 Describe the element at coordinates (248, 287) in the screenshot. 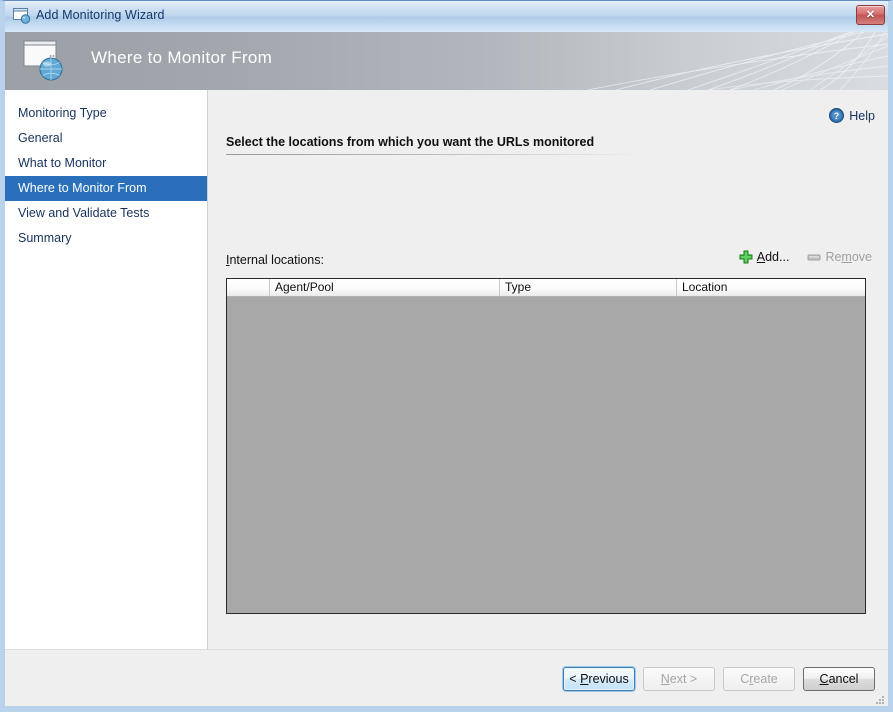

I see `grid-header-selector` at that location.